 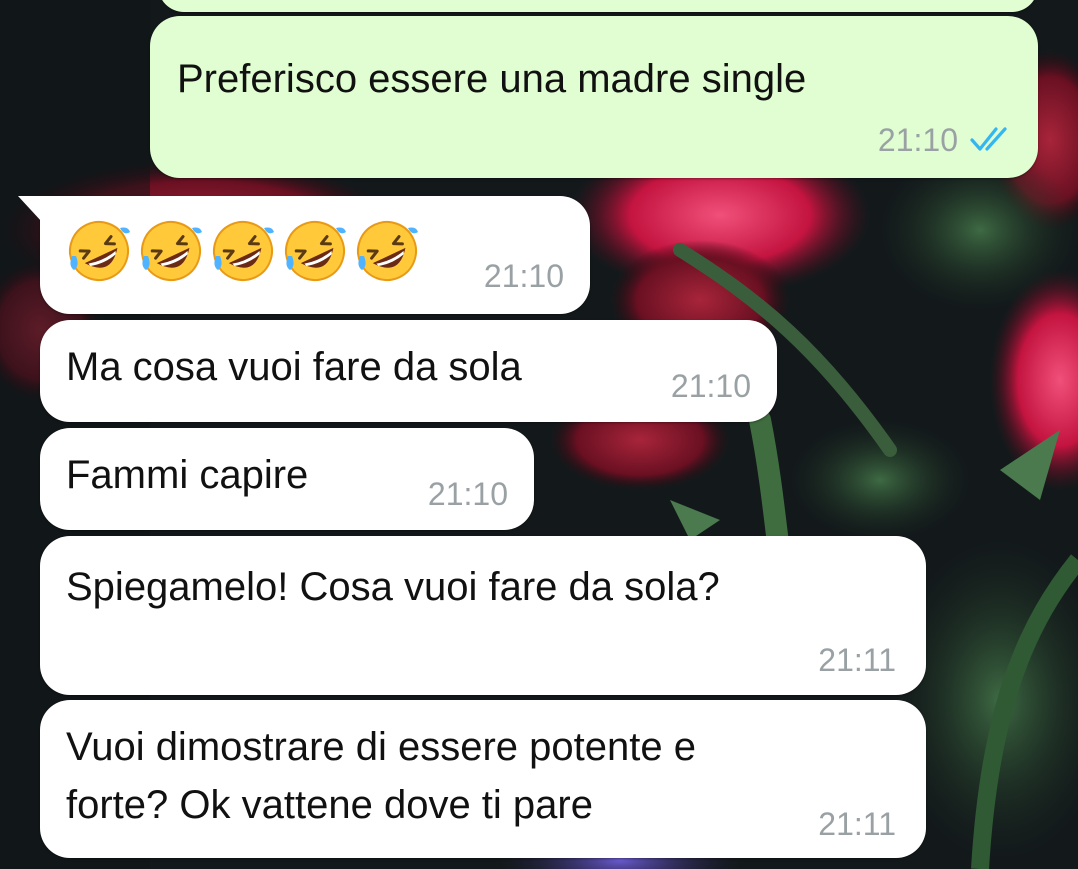 I want to click on previous-message-bubble, so click(x=598, y=6).